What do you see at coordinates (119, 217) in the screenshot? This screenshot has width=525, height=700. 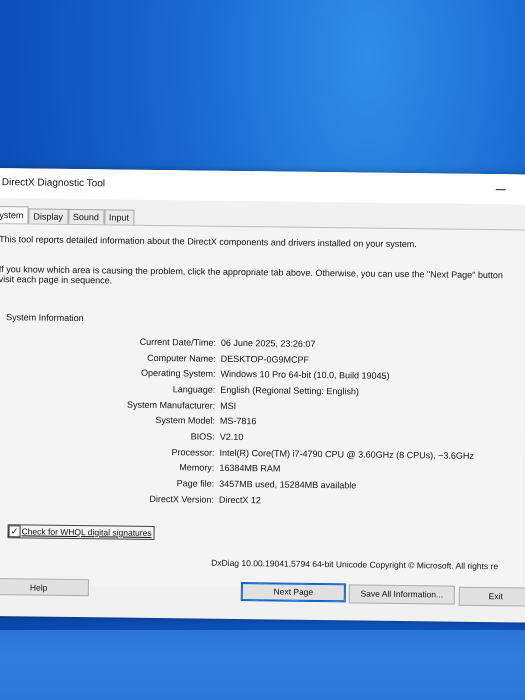 I see `tab-input: Input` at bounding box center [119, 217].